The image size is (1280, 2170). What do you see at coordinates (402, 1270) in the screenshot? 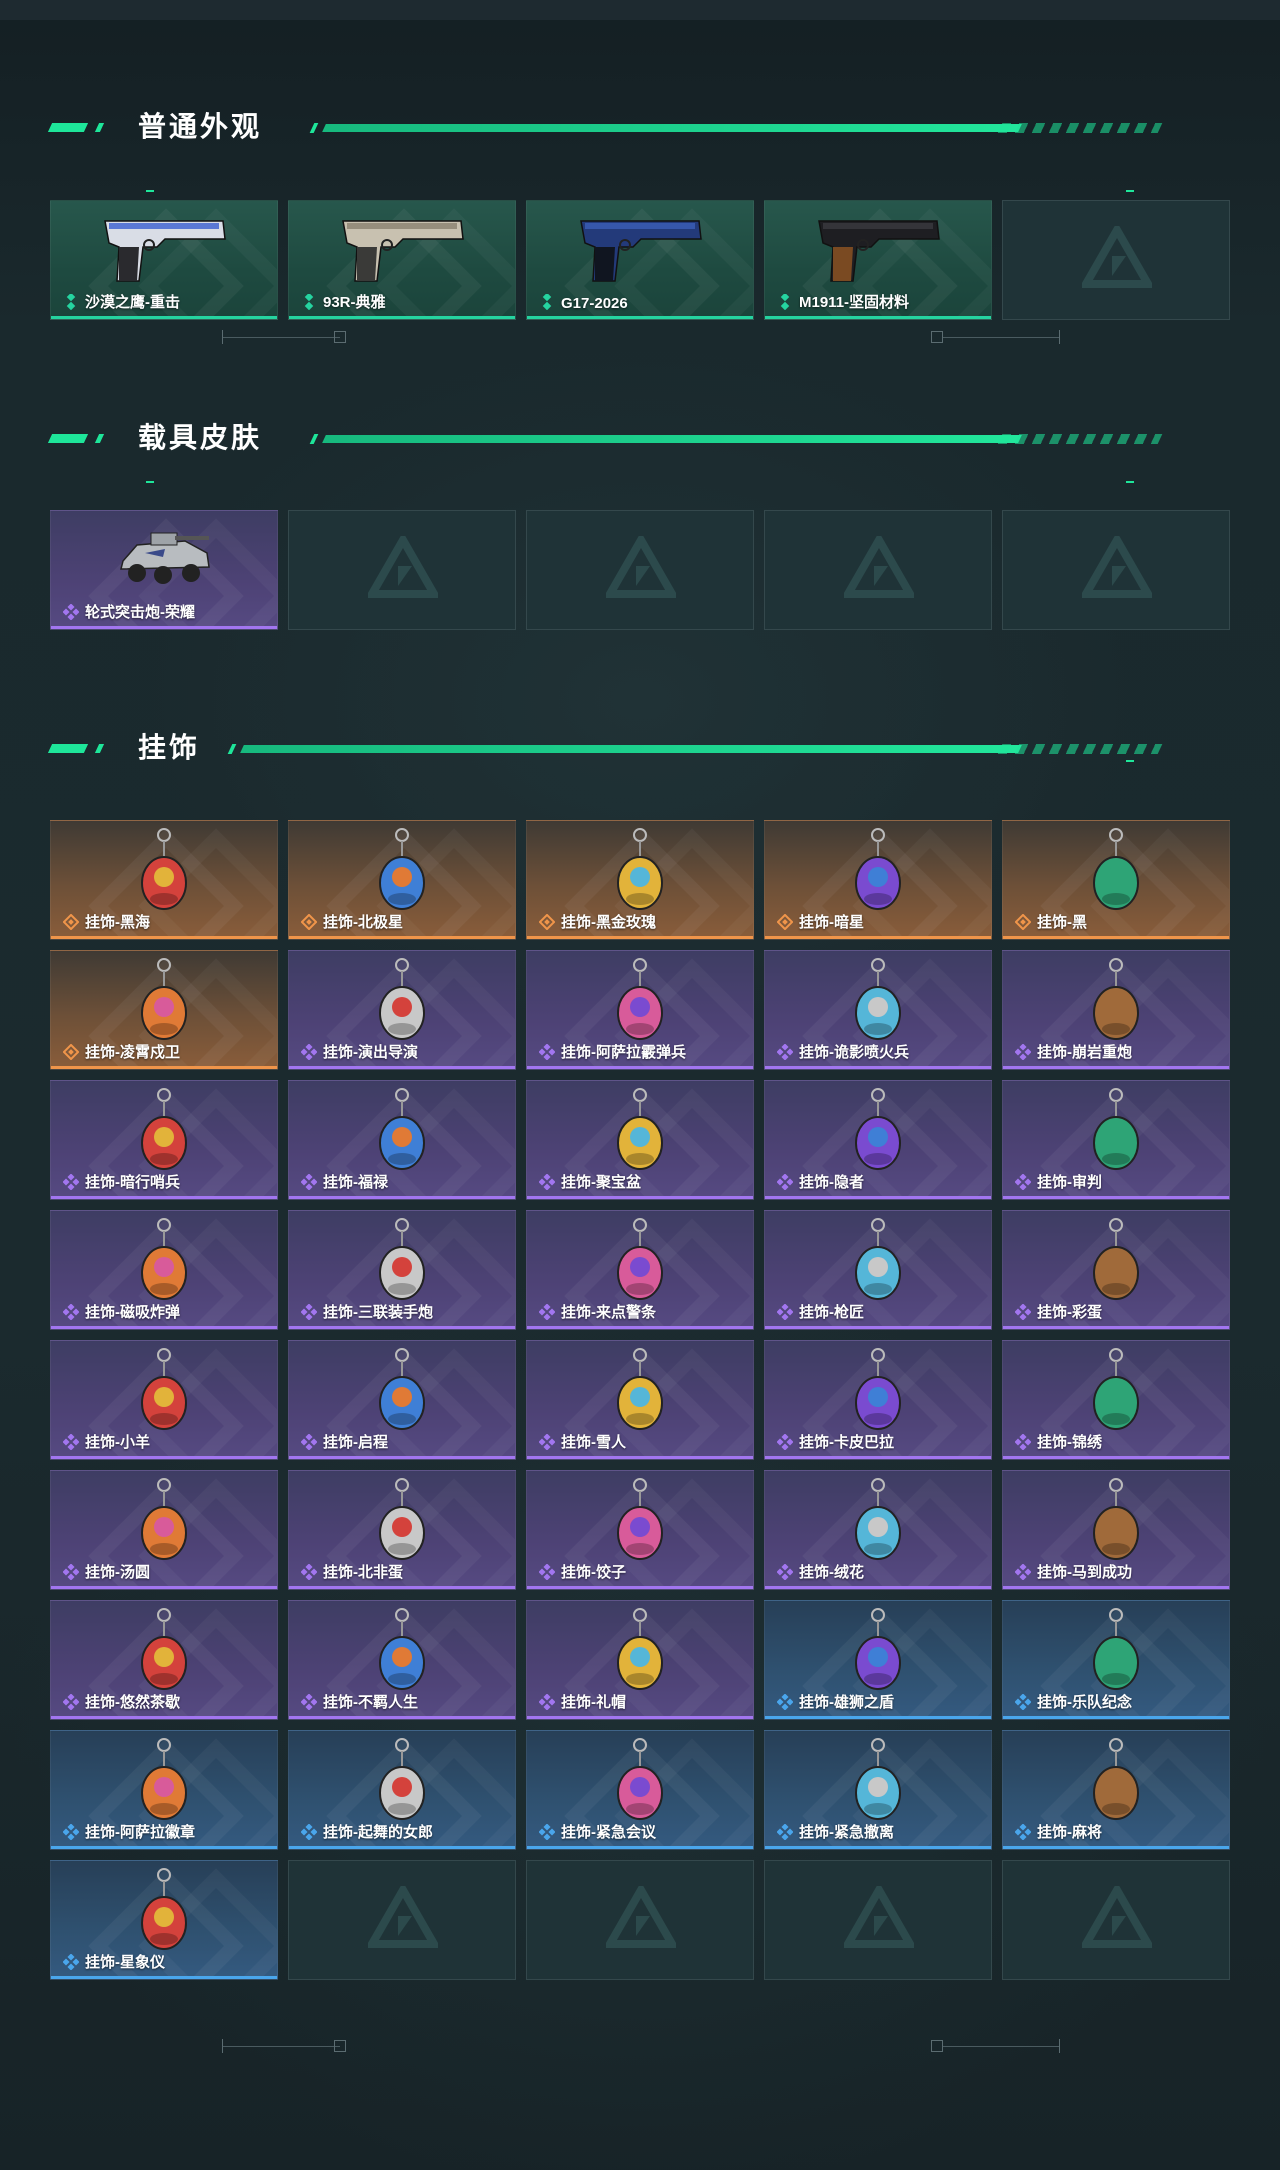
I see `charm-card: 挂饰-三联装手炮` at bounding box center [402, 1270].